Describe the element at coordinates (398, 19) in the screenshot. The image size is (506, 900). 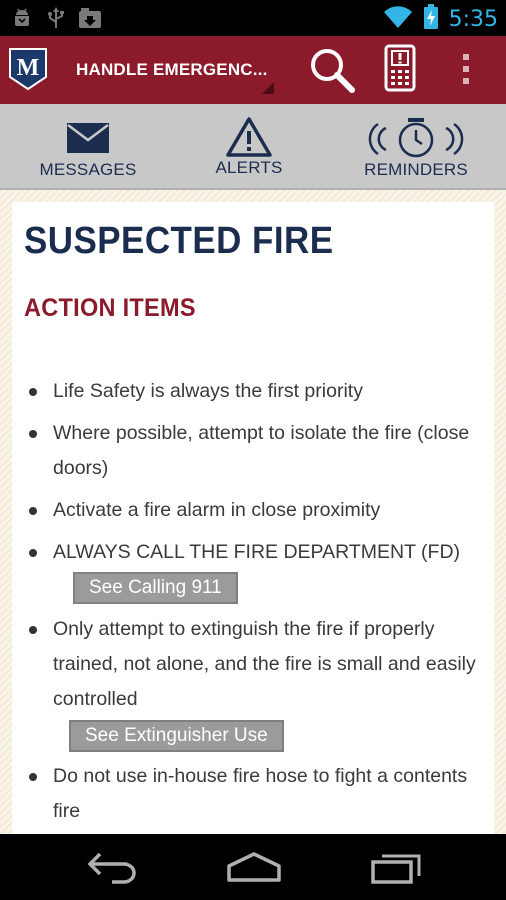
I see `wifi-icon` at that location.